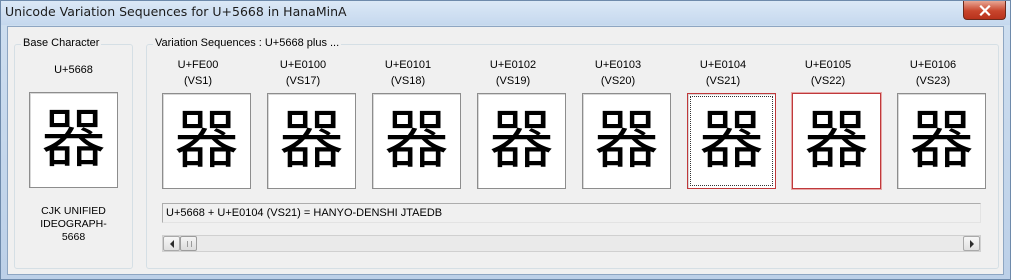 The width and height of the screenshot is (1011, 280). I want to click on base-character-code: U+5668, so click(73, 70).